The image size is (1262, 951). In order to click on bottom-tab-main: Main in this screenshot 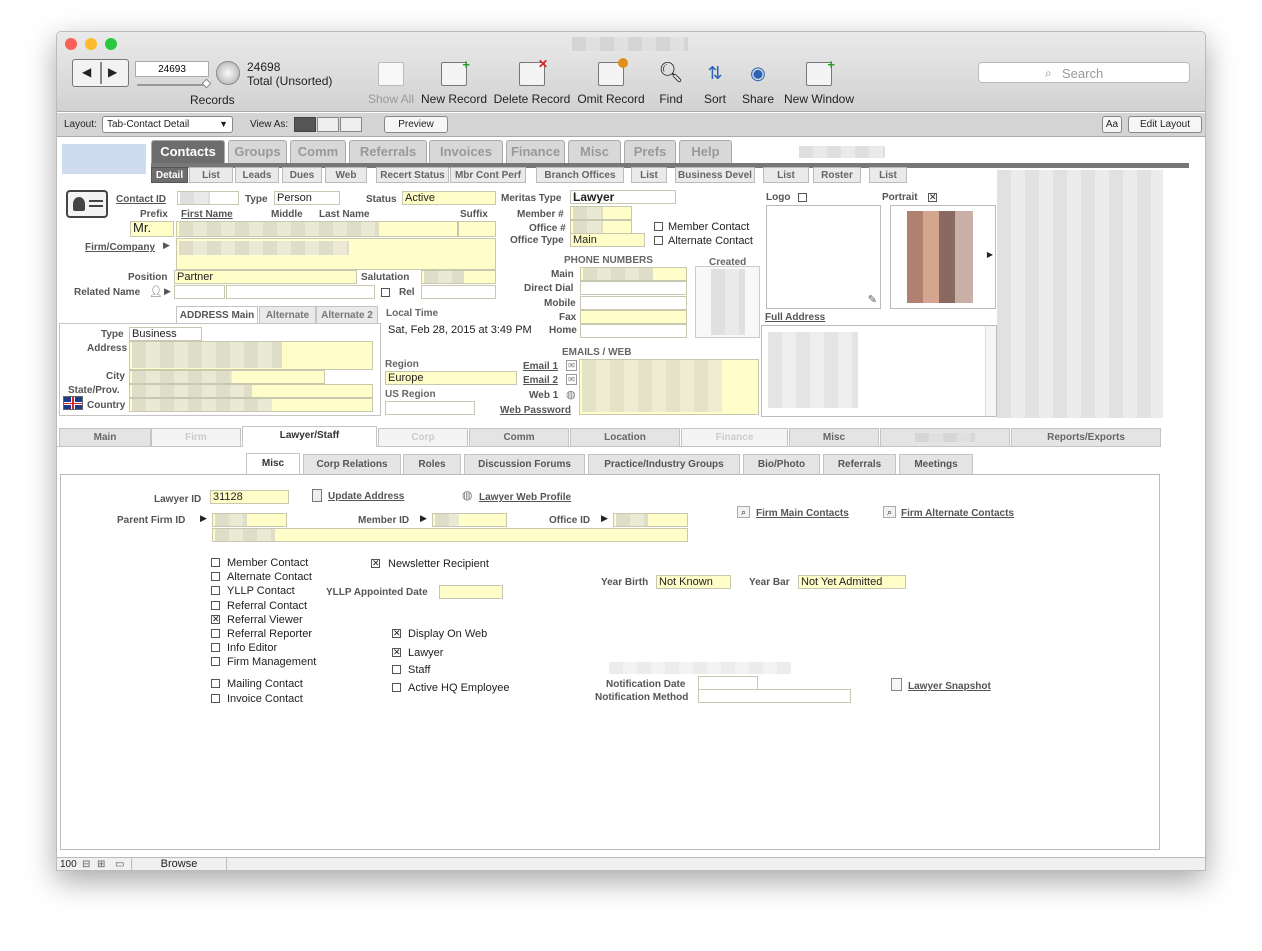, I will do `click(105, 437)`.